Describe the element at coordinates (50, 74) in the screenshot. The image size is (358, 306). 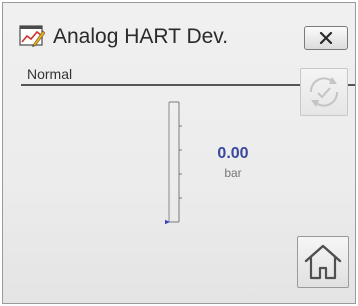
I see `status-text: Normal` at that location.